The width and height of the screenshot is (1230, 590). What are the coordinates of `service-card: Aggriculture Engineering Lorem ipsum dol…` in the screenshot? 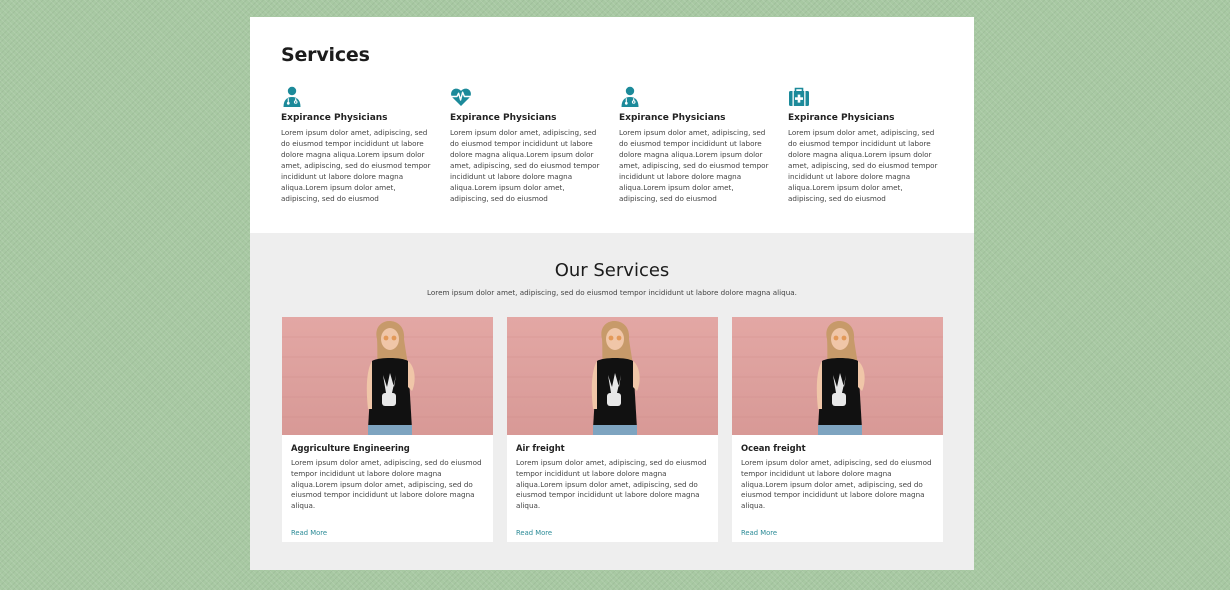 It's located at (387, 429).